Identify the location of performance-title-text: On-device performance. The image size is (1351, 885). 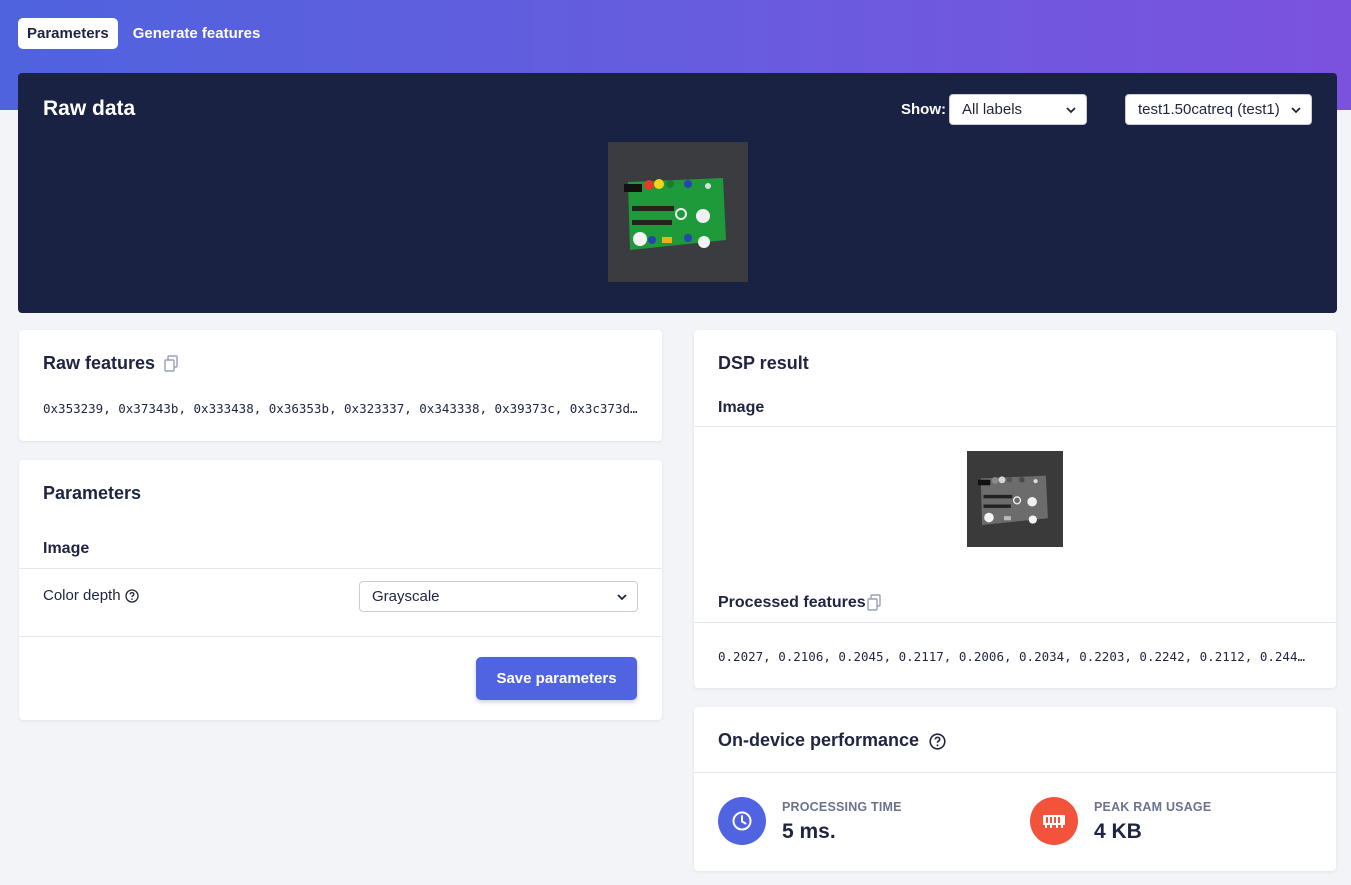
(819, 740).